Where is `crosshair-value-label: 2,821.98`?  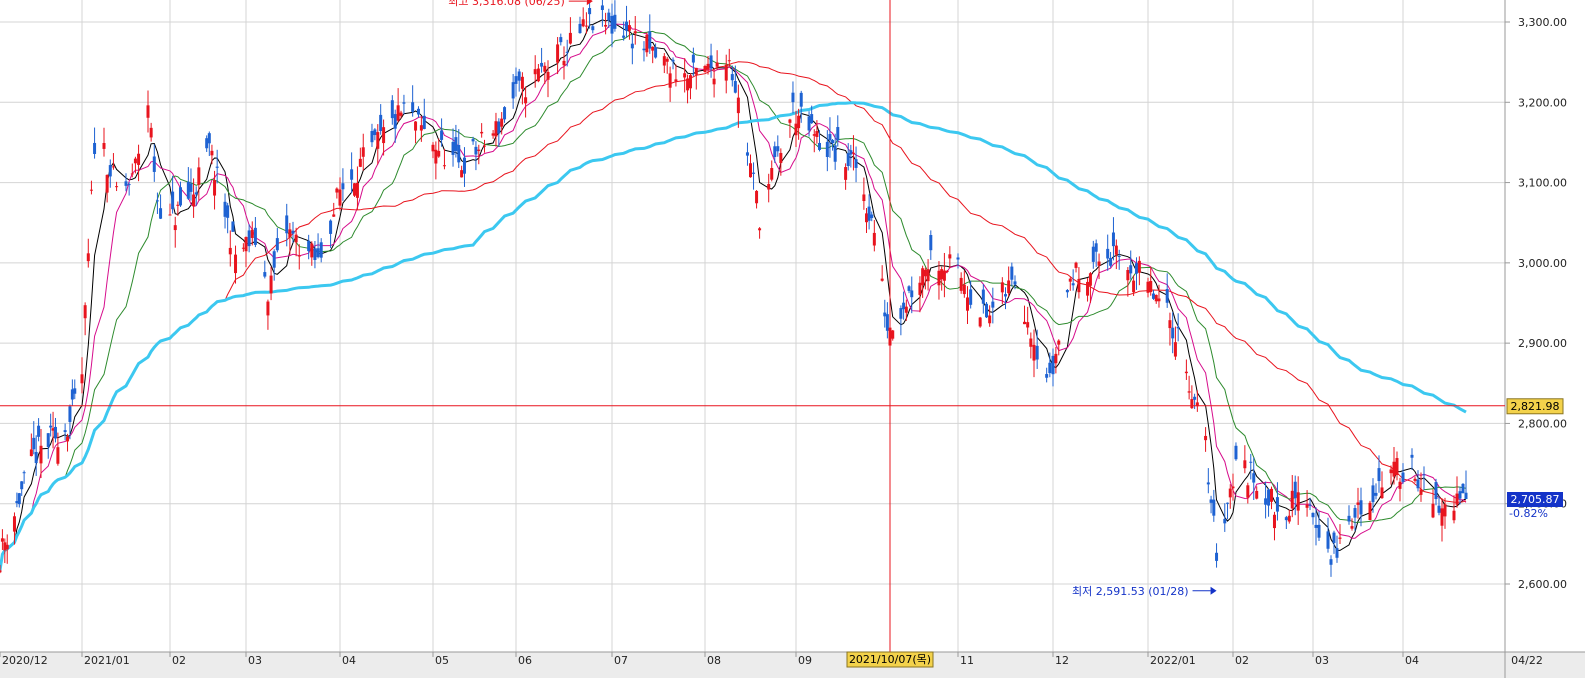 crosshair-value-label: 2,821.98 is located at coordinates (1535, 406).